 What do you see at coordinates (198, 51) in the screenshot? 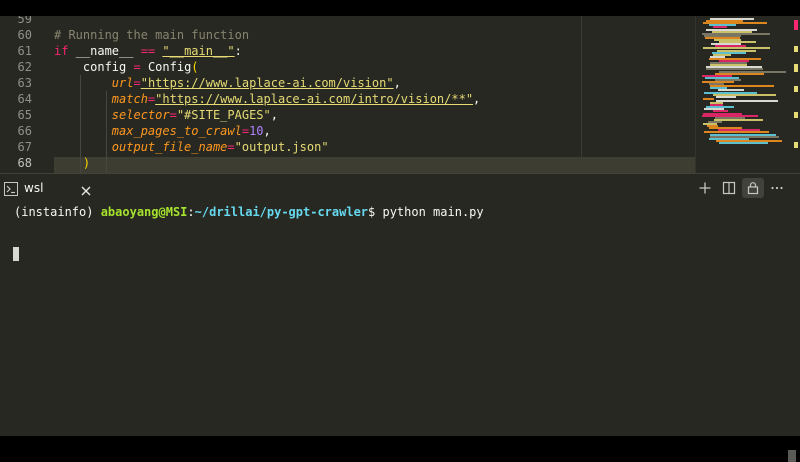
I see `code-token: "__main__"` at bounding box center [198, 51].